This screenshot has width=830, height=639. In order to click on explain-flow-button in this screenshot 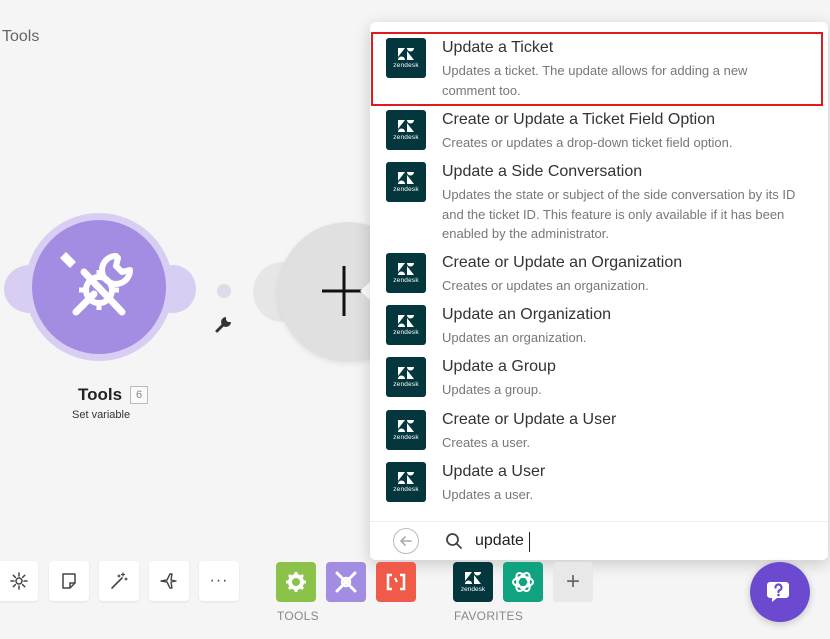, I will do `click(169, 581)`.